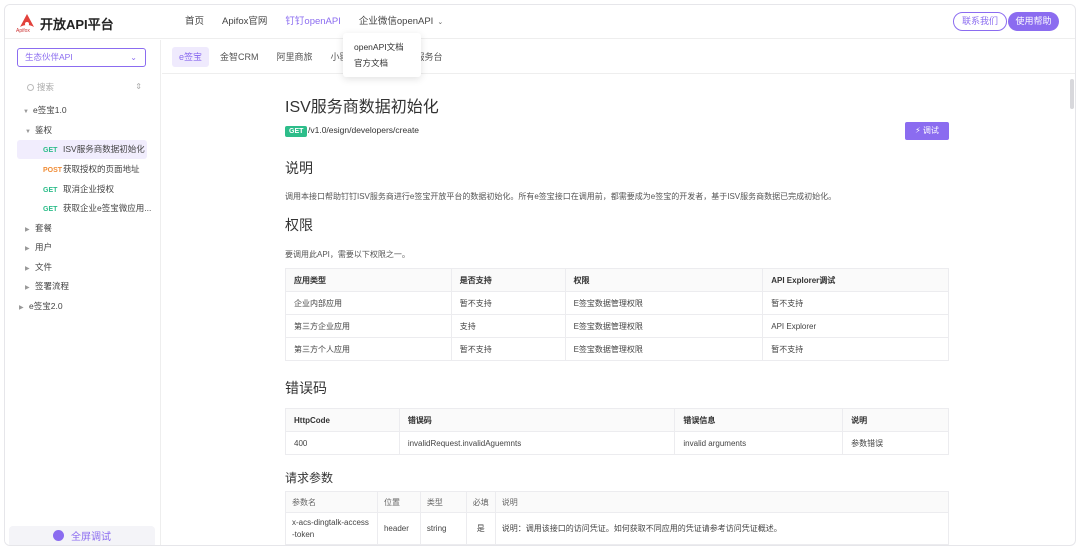 The height and width of the screenshot is (550, 1080). I want to click on column-header: 参数名, so click(331, 502).